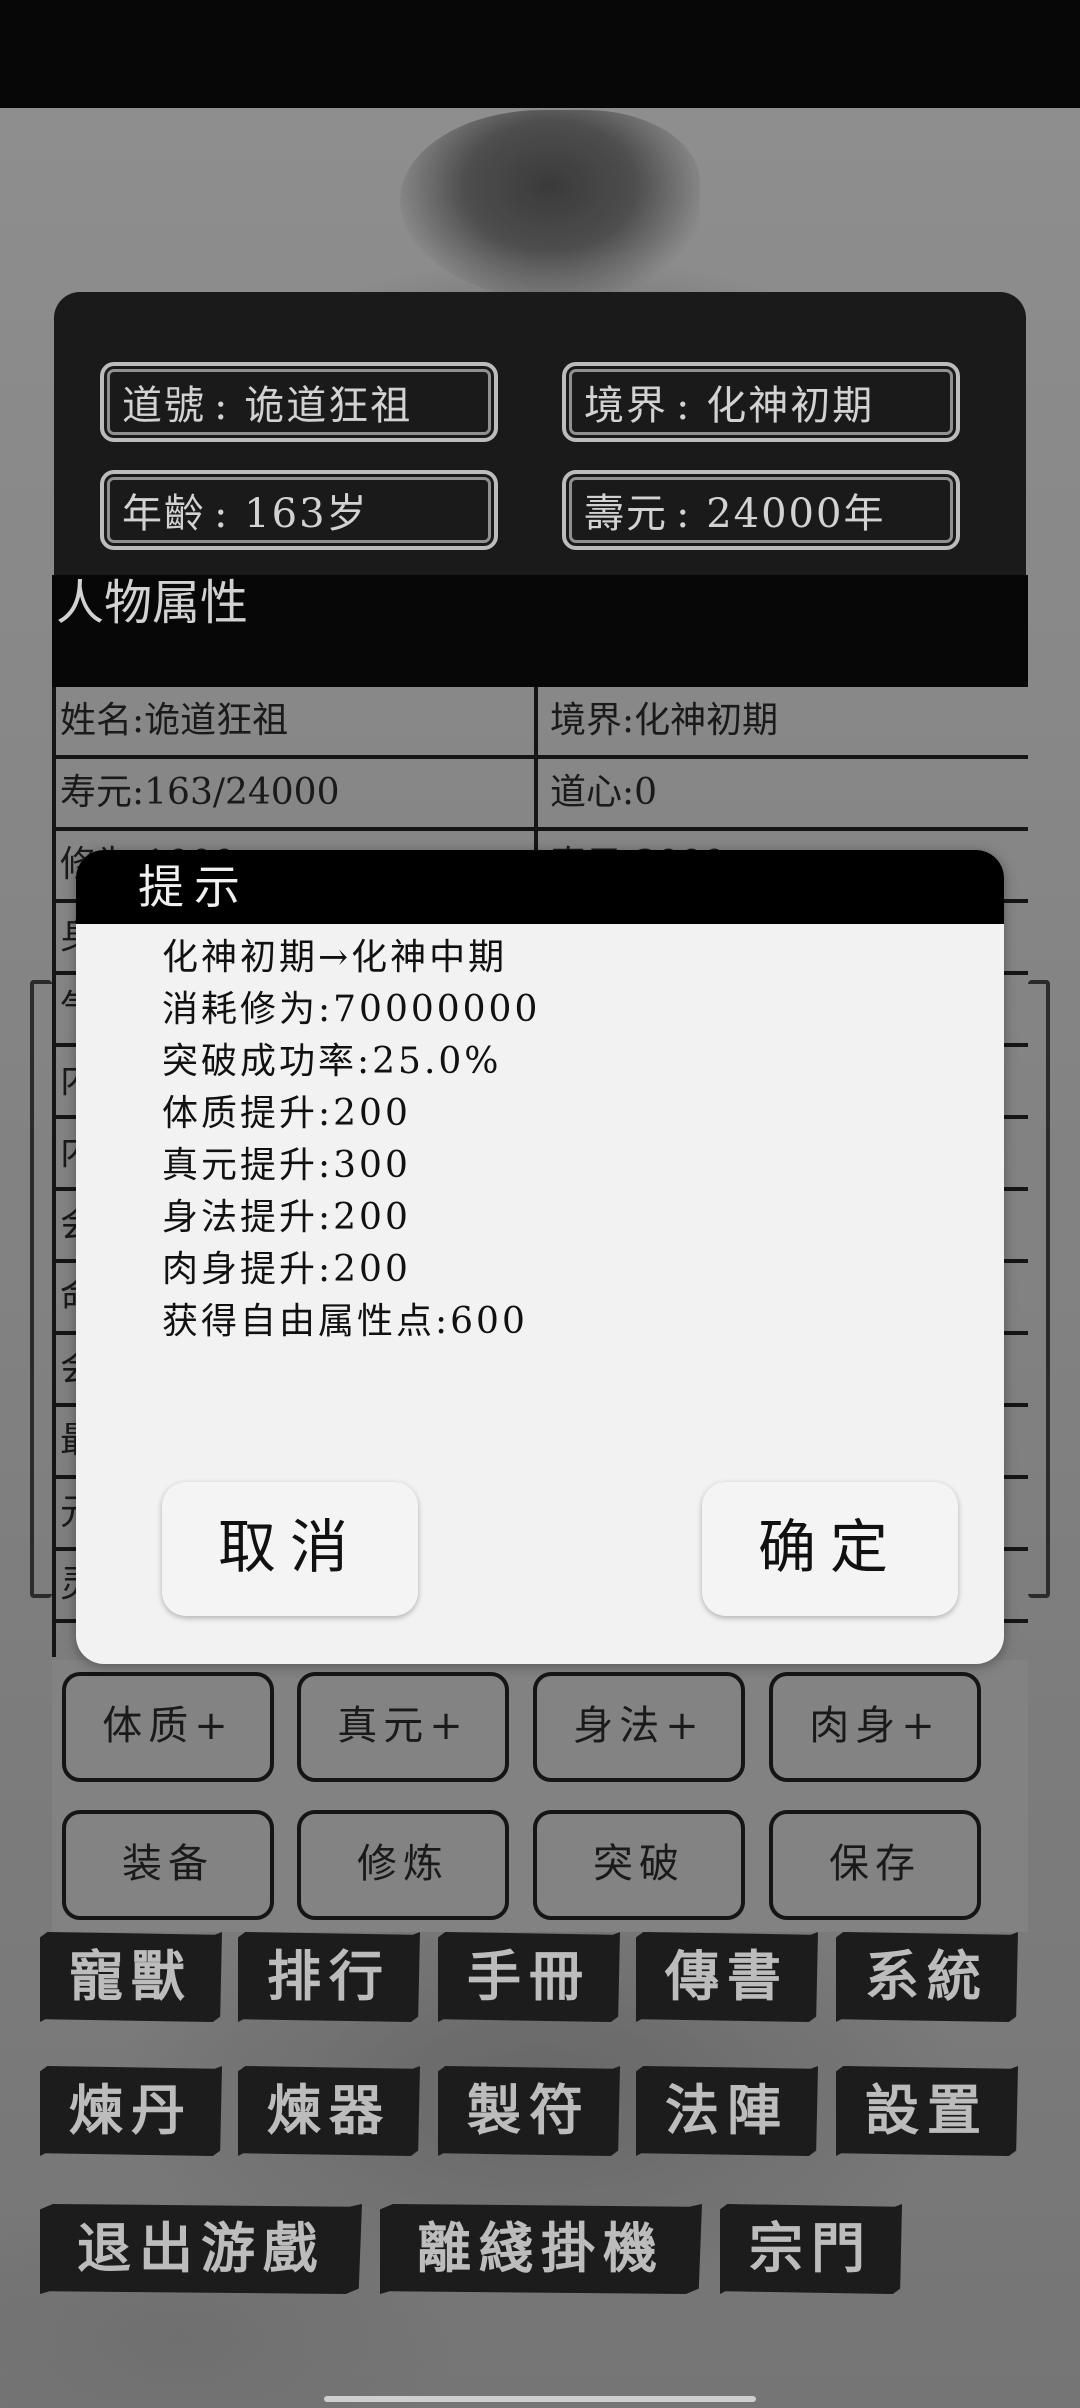  I want to click on dialog-line: 真元提升:300, so click(286, 1165).